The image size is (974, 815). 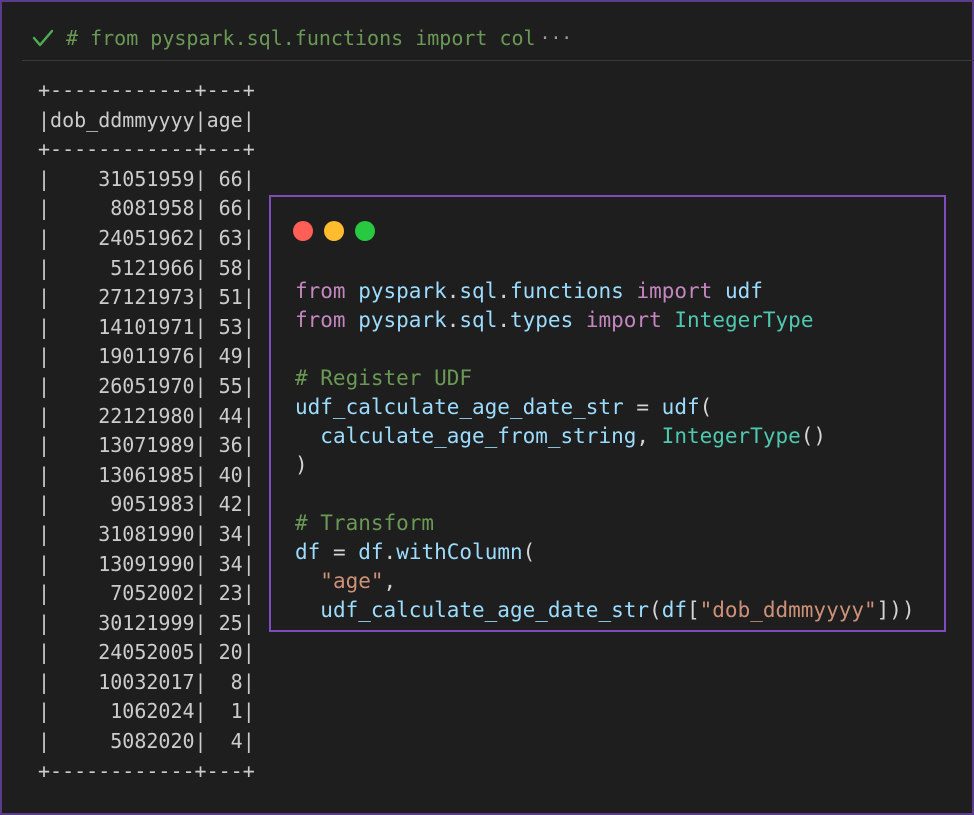 I want to click on table-row: | 14101971| 53|, so click(x=146, y=326).